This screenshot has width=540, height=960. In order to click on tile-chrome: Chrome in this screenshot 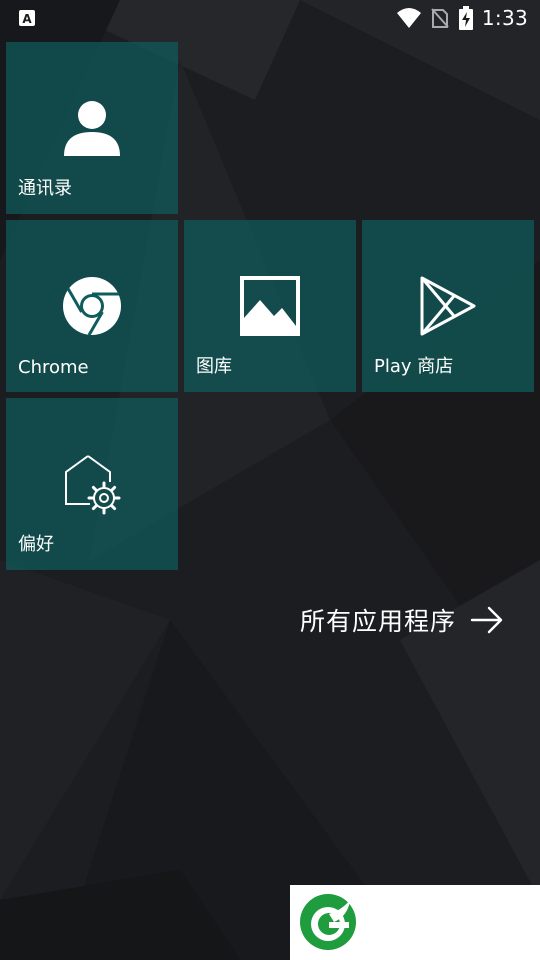, I will do `click(92, 306)`.